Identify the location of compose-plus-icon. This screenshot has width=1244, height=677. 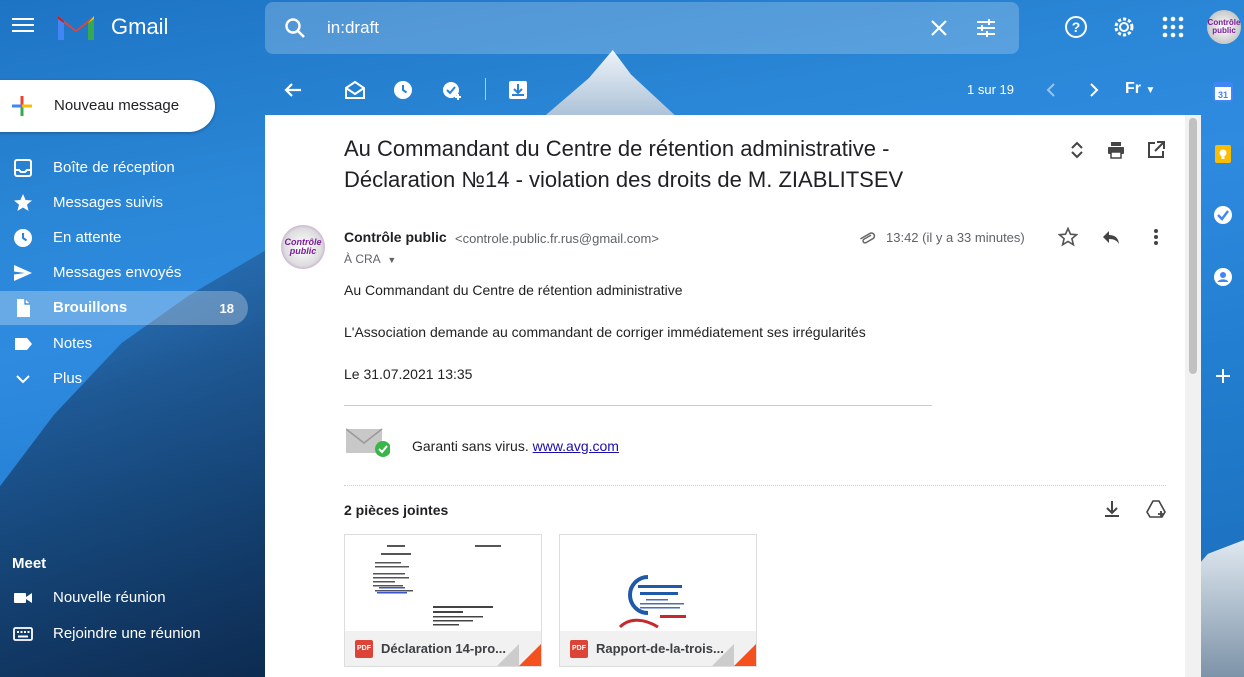
(22, 106).